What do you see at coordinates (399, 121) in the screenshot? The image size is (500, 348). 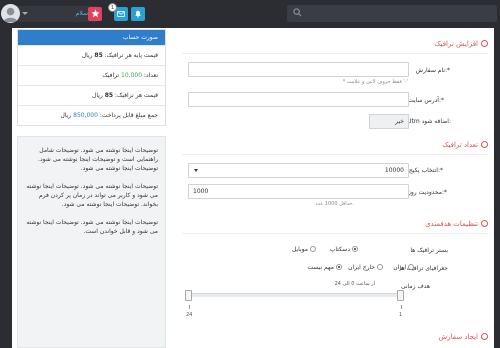 I see `utm-select-value: خیر` at bounding box center [399, 121].